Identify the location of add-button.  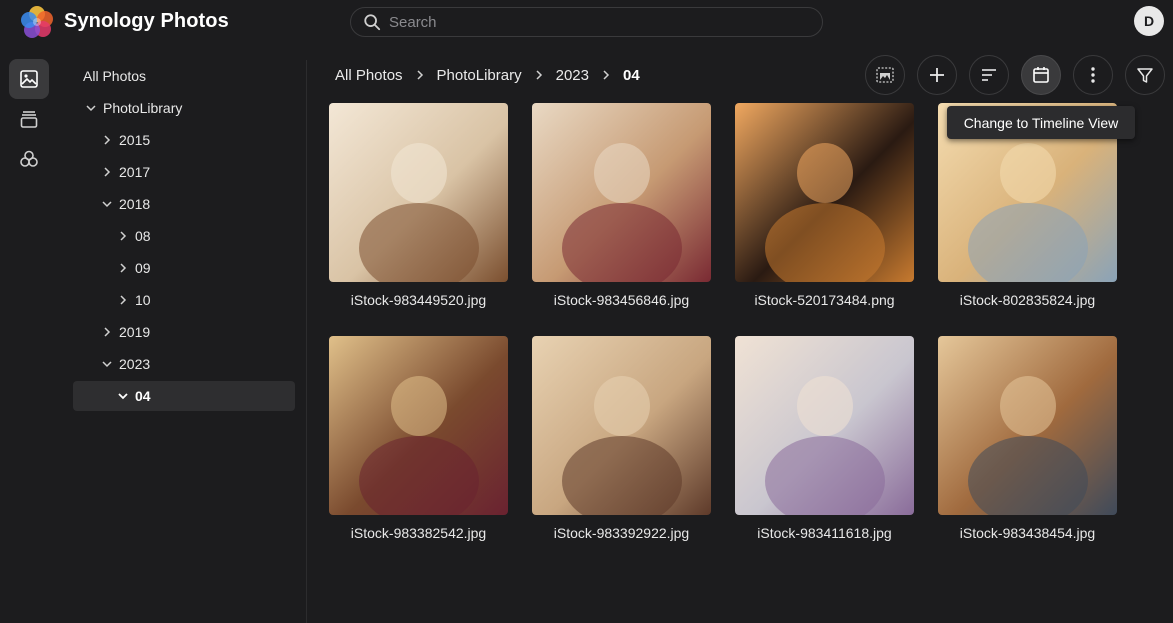
(937, 75).